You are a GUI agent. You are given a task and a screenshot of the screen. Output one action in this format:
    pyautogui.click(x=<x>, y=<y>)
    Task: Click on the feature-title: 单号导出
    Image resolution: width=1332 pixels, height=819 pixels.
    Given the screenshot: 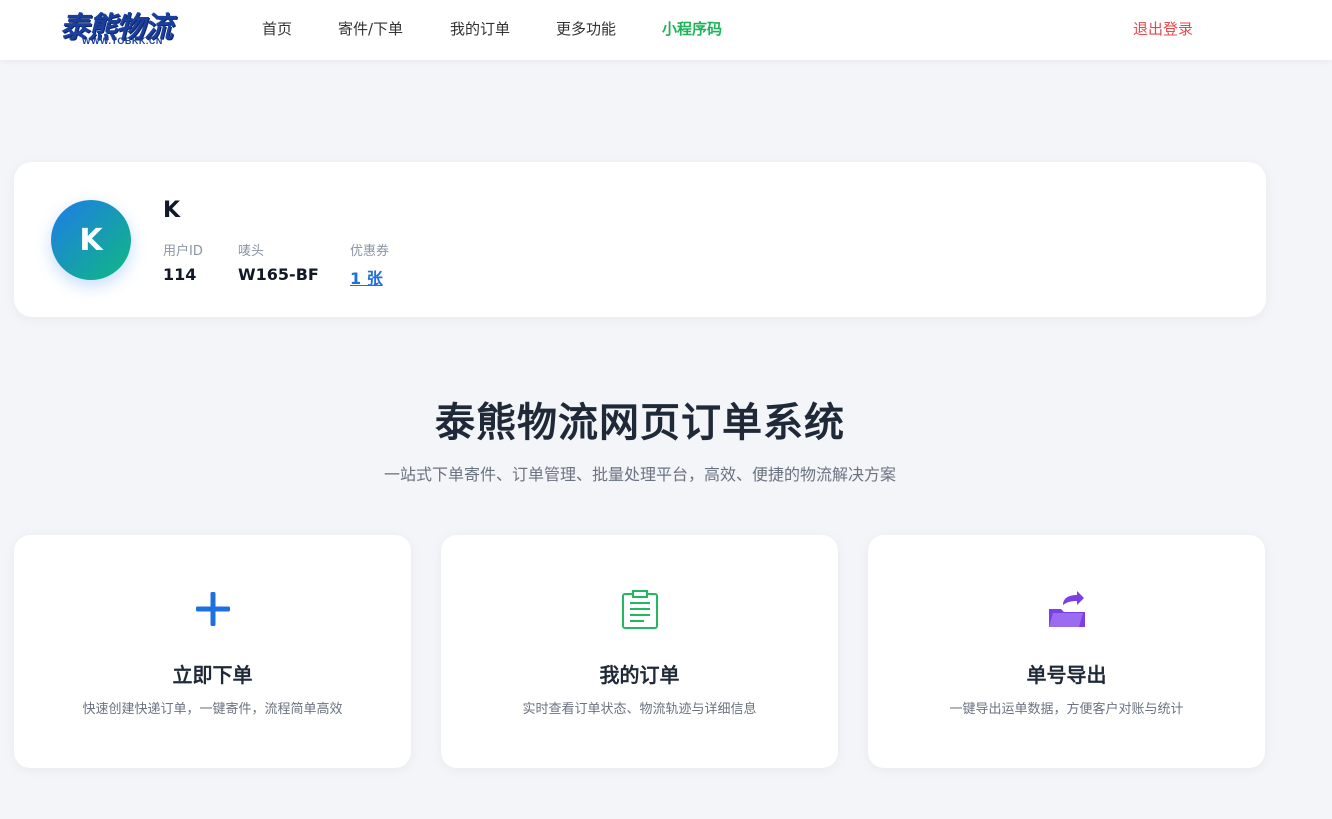 What is the action you would take?
    pyautogui.click(x=1066, y=675)
    